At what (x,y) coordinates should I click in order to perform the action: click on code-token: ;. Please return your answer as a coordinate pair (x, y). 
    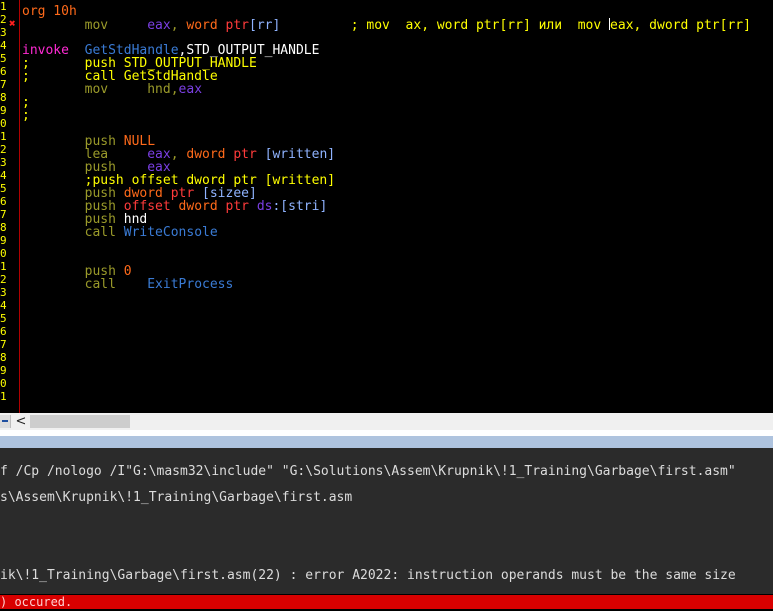
    Looking at the image, I should click on (26, 115).